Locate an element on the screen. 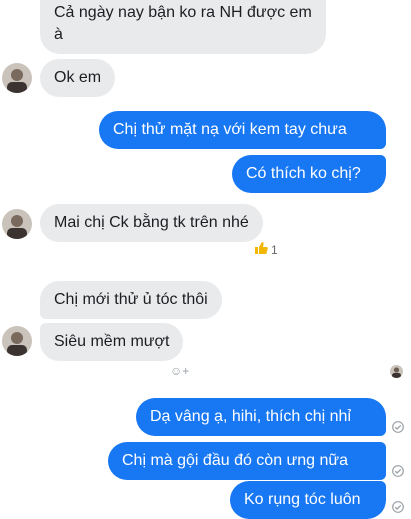 This screenshot has width=411, height=519. seen-avatar is located at coordinates (396, 371).